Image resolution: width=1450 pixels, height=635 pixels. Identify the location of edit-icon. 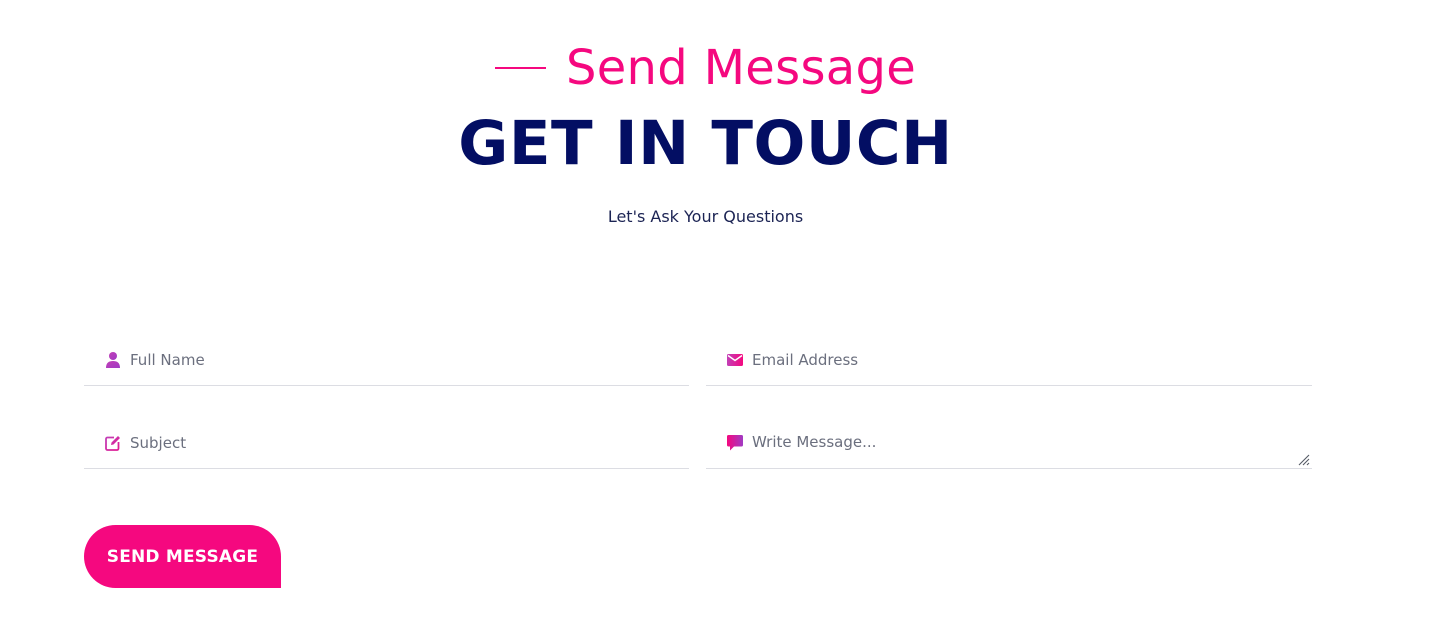
(113, 443).